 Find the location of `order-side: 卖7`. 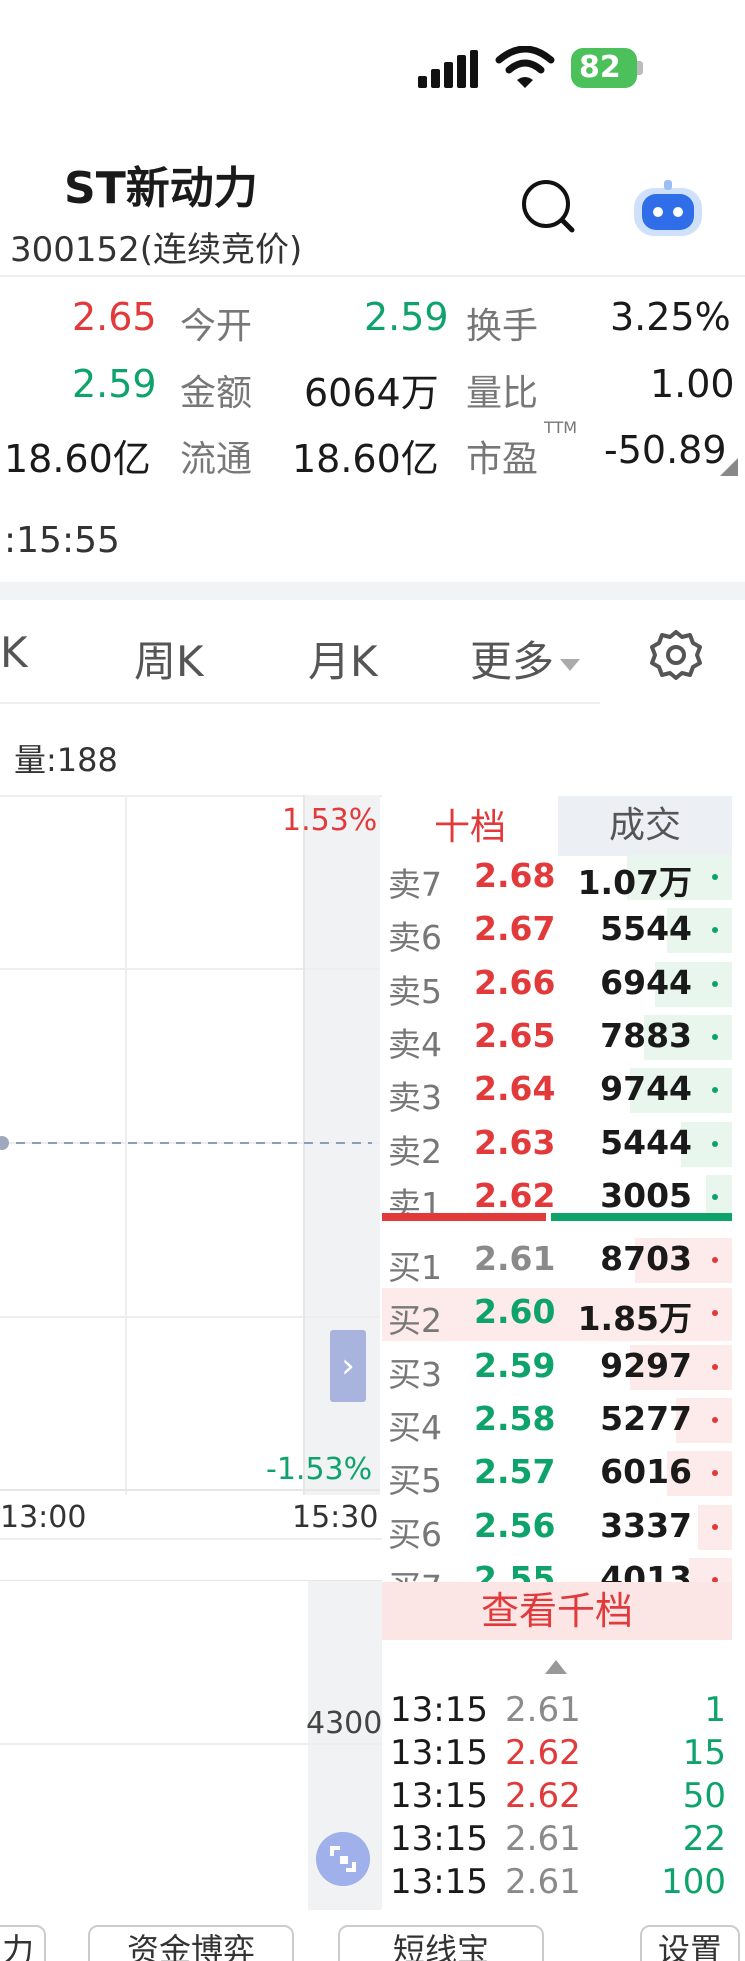

order-side: 卖7 is located at coordinates (415, 884).